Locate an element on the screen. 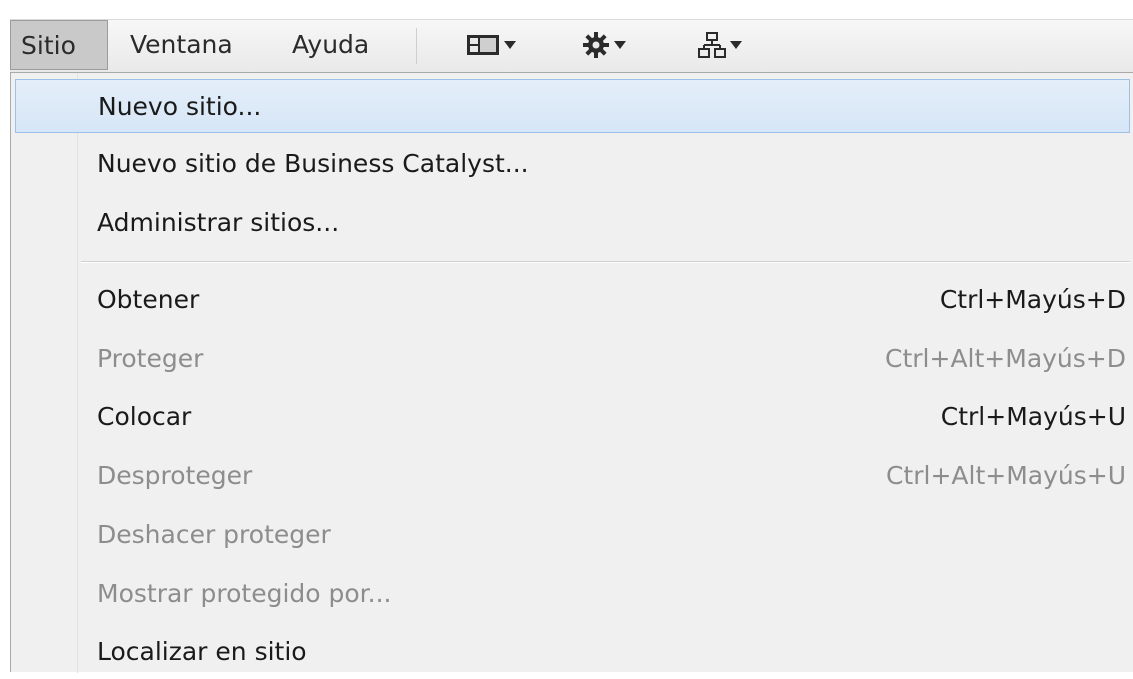  menu-item-shortcut: Ctrl+Mayús+D is located at coordinates (1032, 299).